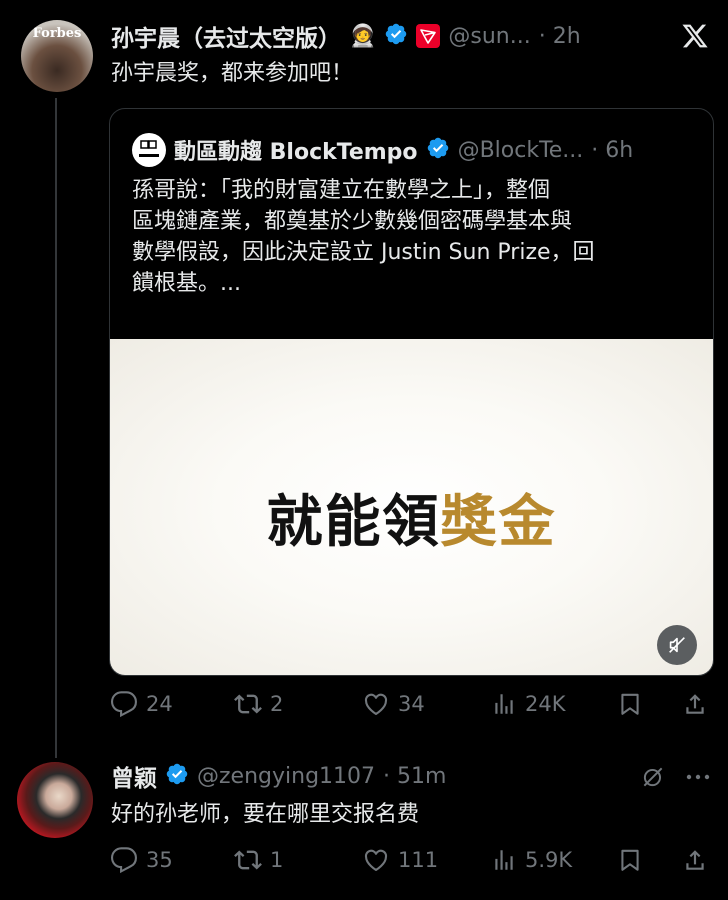 The height and width of the screenshot is (900, 728). What do you see at coordinates (277, 860) in the screenshot?
I see `repost-count: 1` at bounding box center [277, 860].